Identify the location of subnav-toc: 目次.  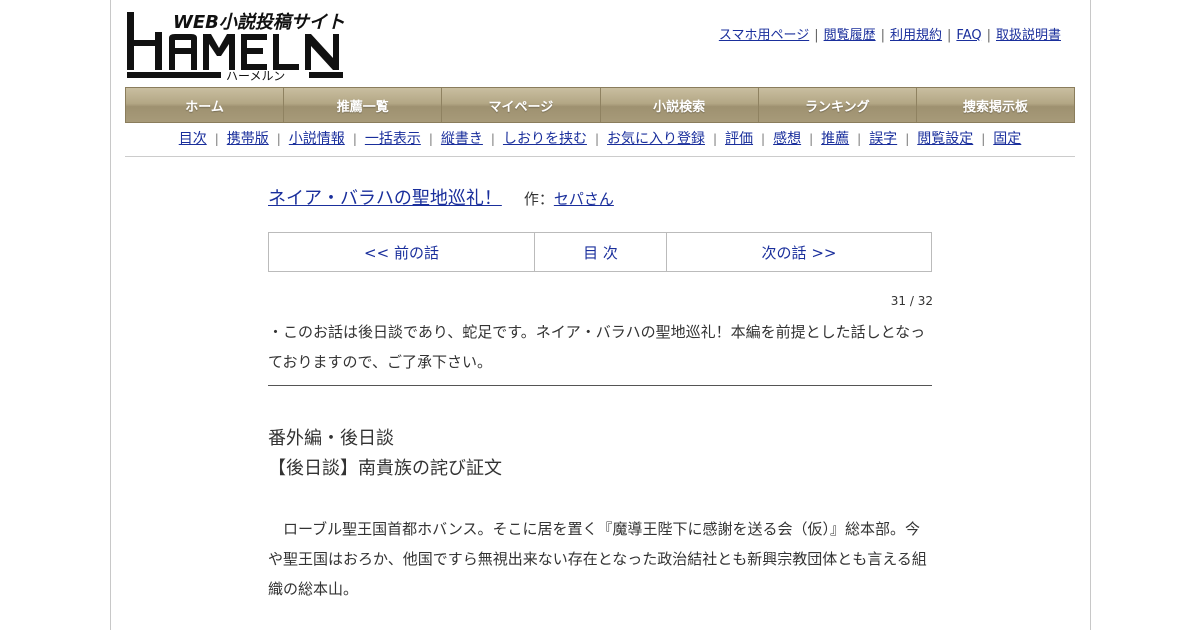
(193, 139).